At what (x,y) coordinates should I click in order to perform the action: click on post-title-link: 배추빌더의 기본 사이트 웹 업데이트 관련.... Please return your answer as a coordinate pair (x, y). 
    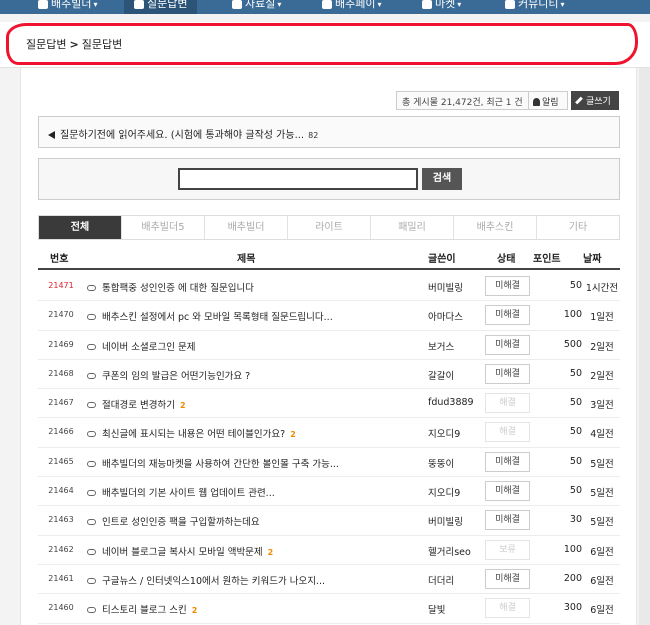
    Looking at the image, I should click on (181, 492).